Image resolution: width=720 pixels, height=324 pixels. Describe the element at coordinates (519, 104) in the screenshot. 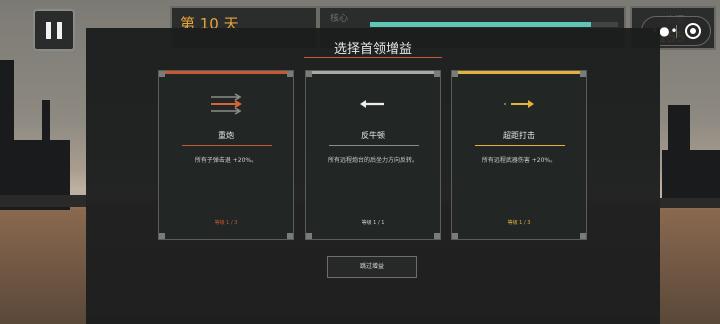

I see `long-arrow-icon` at that location.